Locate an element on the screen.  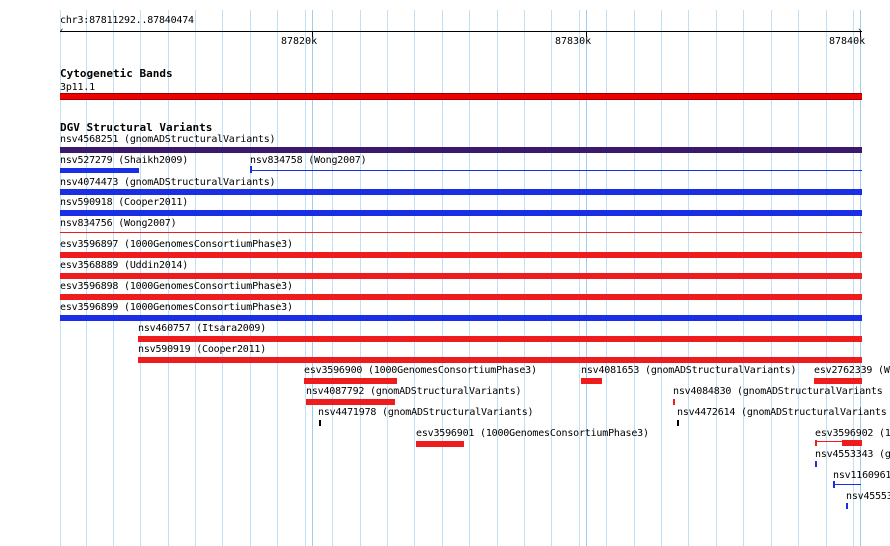
variant-label: nsv4568251 (gnomADStructuralVariants) is located at coordinates (168, 139).